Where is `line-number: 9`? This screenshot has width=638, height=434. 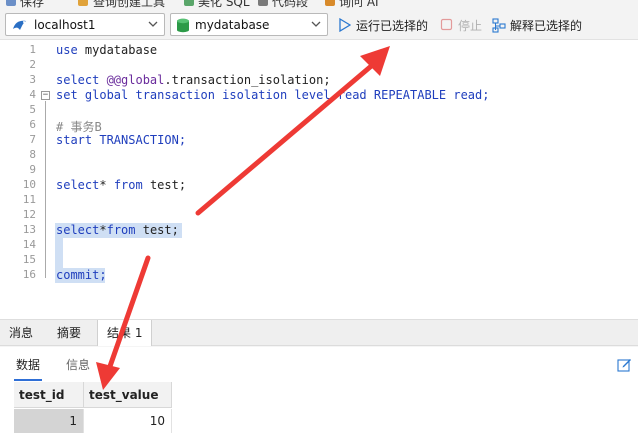 line-number: 9 is located at coordinates (32, 169).